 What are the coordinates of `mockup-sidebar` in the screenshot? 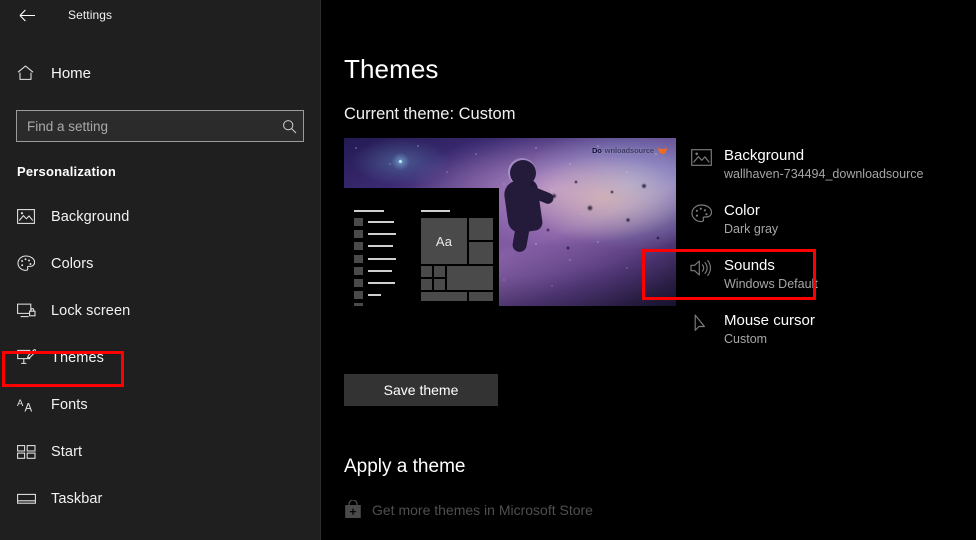 It's located at (383, 258).